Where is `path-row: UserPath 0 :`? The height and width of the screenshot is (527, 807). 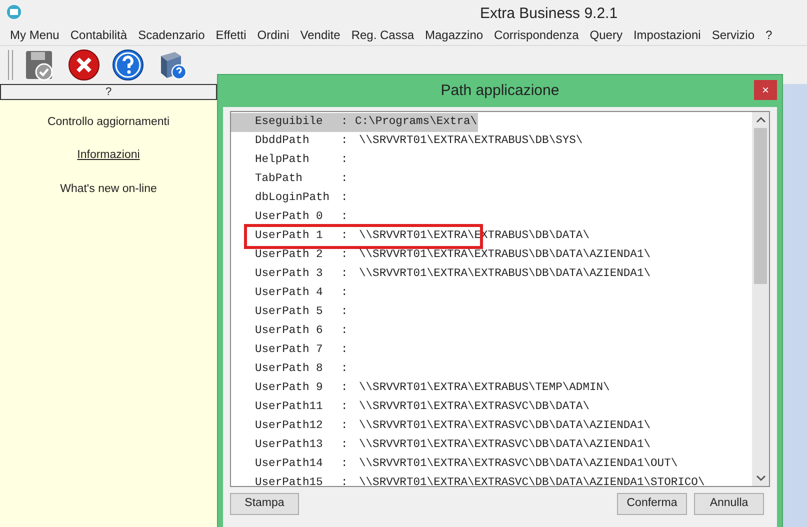
path-row: UserPath 0 : is located at coordinates (491, 217).